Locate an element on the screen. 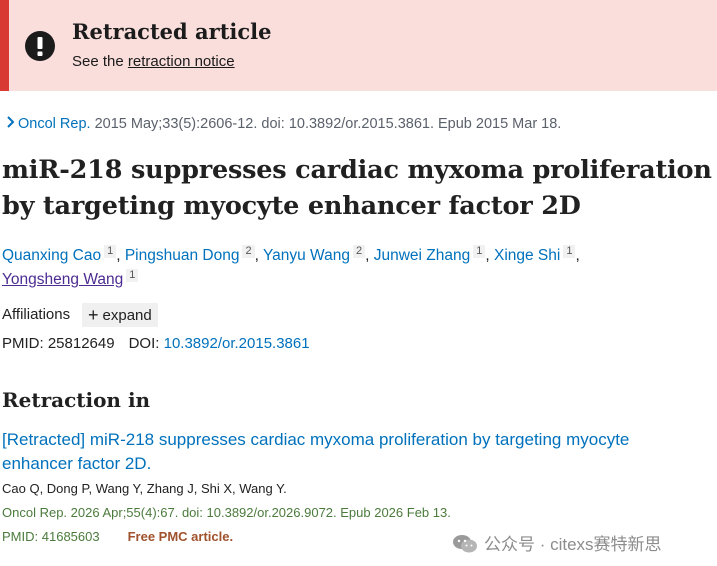 The image size is (717, 566). retraction-pmid-label: PMID: is located at coordinates (20, 536).